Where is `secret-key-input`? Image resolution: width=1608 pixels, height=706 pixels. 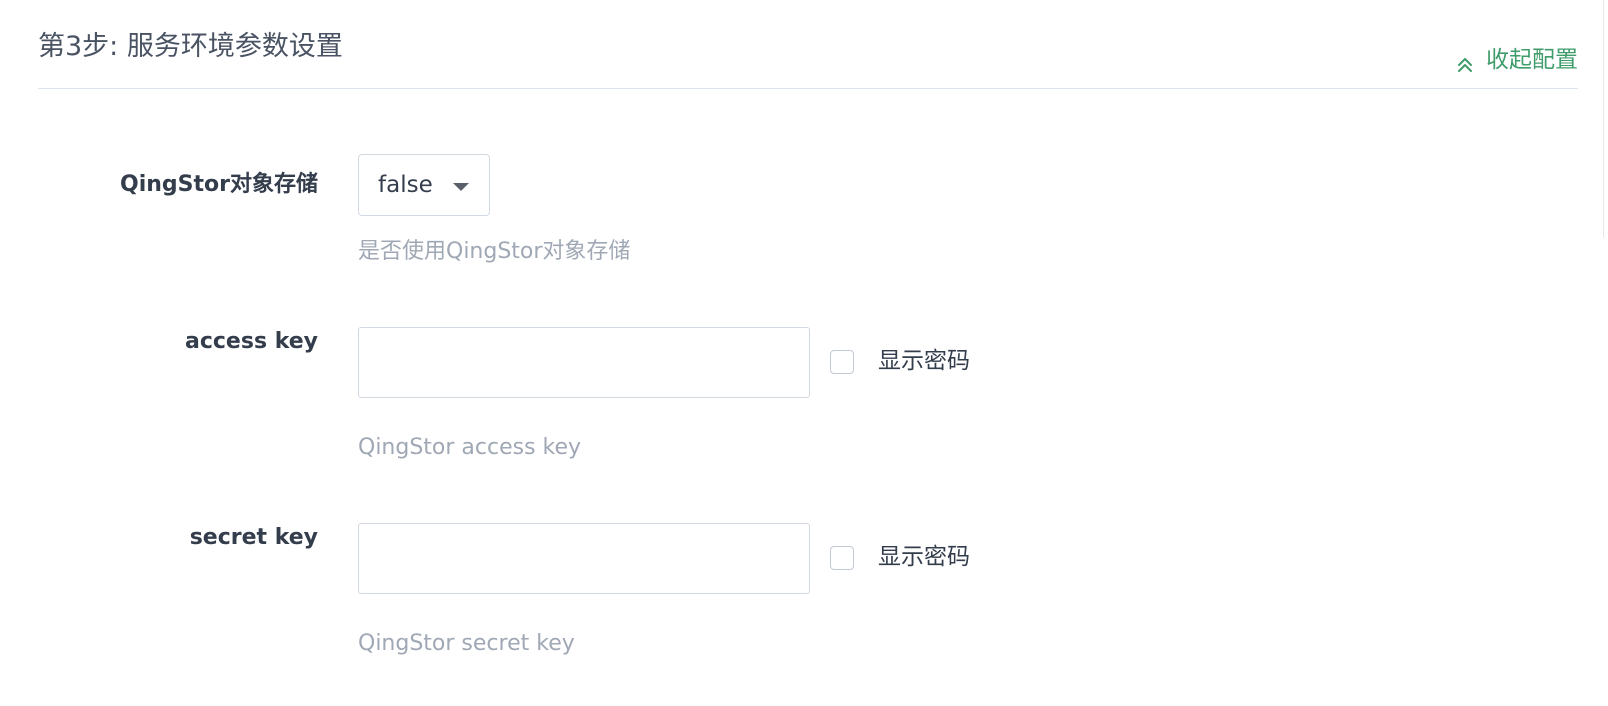
secret-key-input is located at coordinates (584, 558).